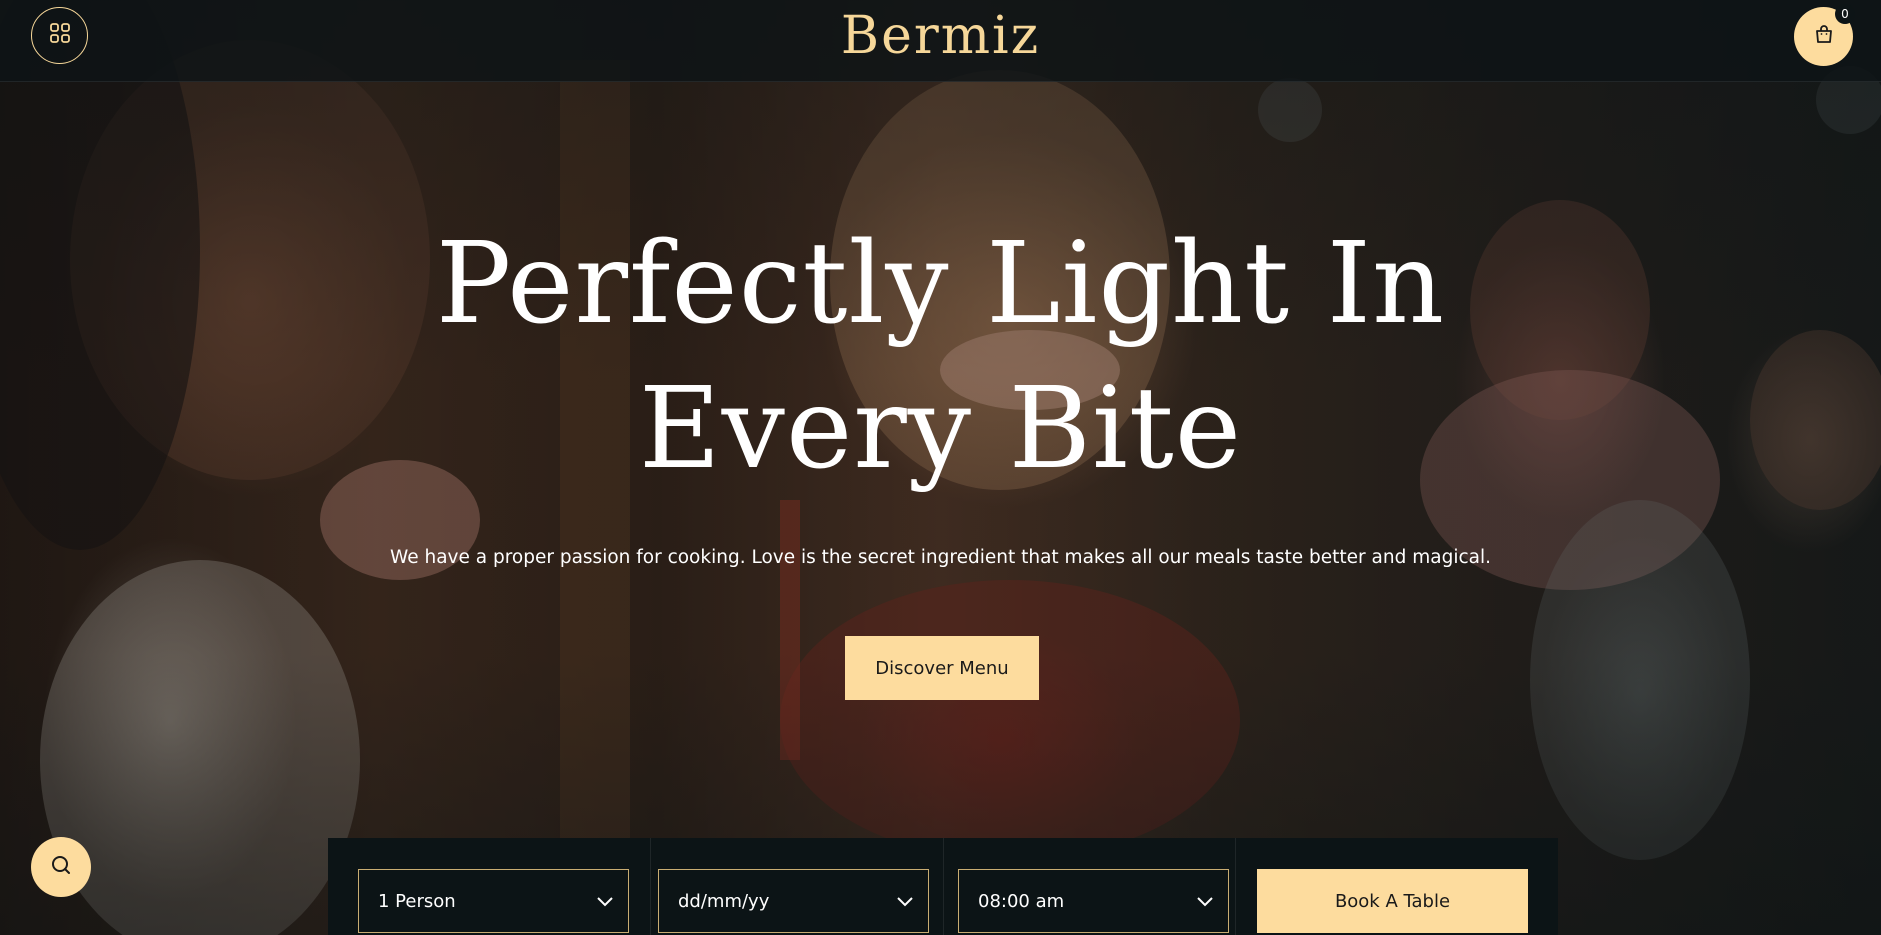 This screenshot has width=1881, height=935. I want to click on persons-select-value: 1 Person, so click(417, 901).